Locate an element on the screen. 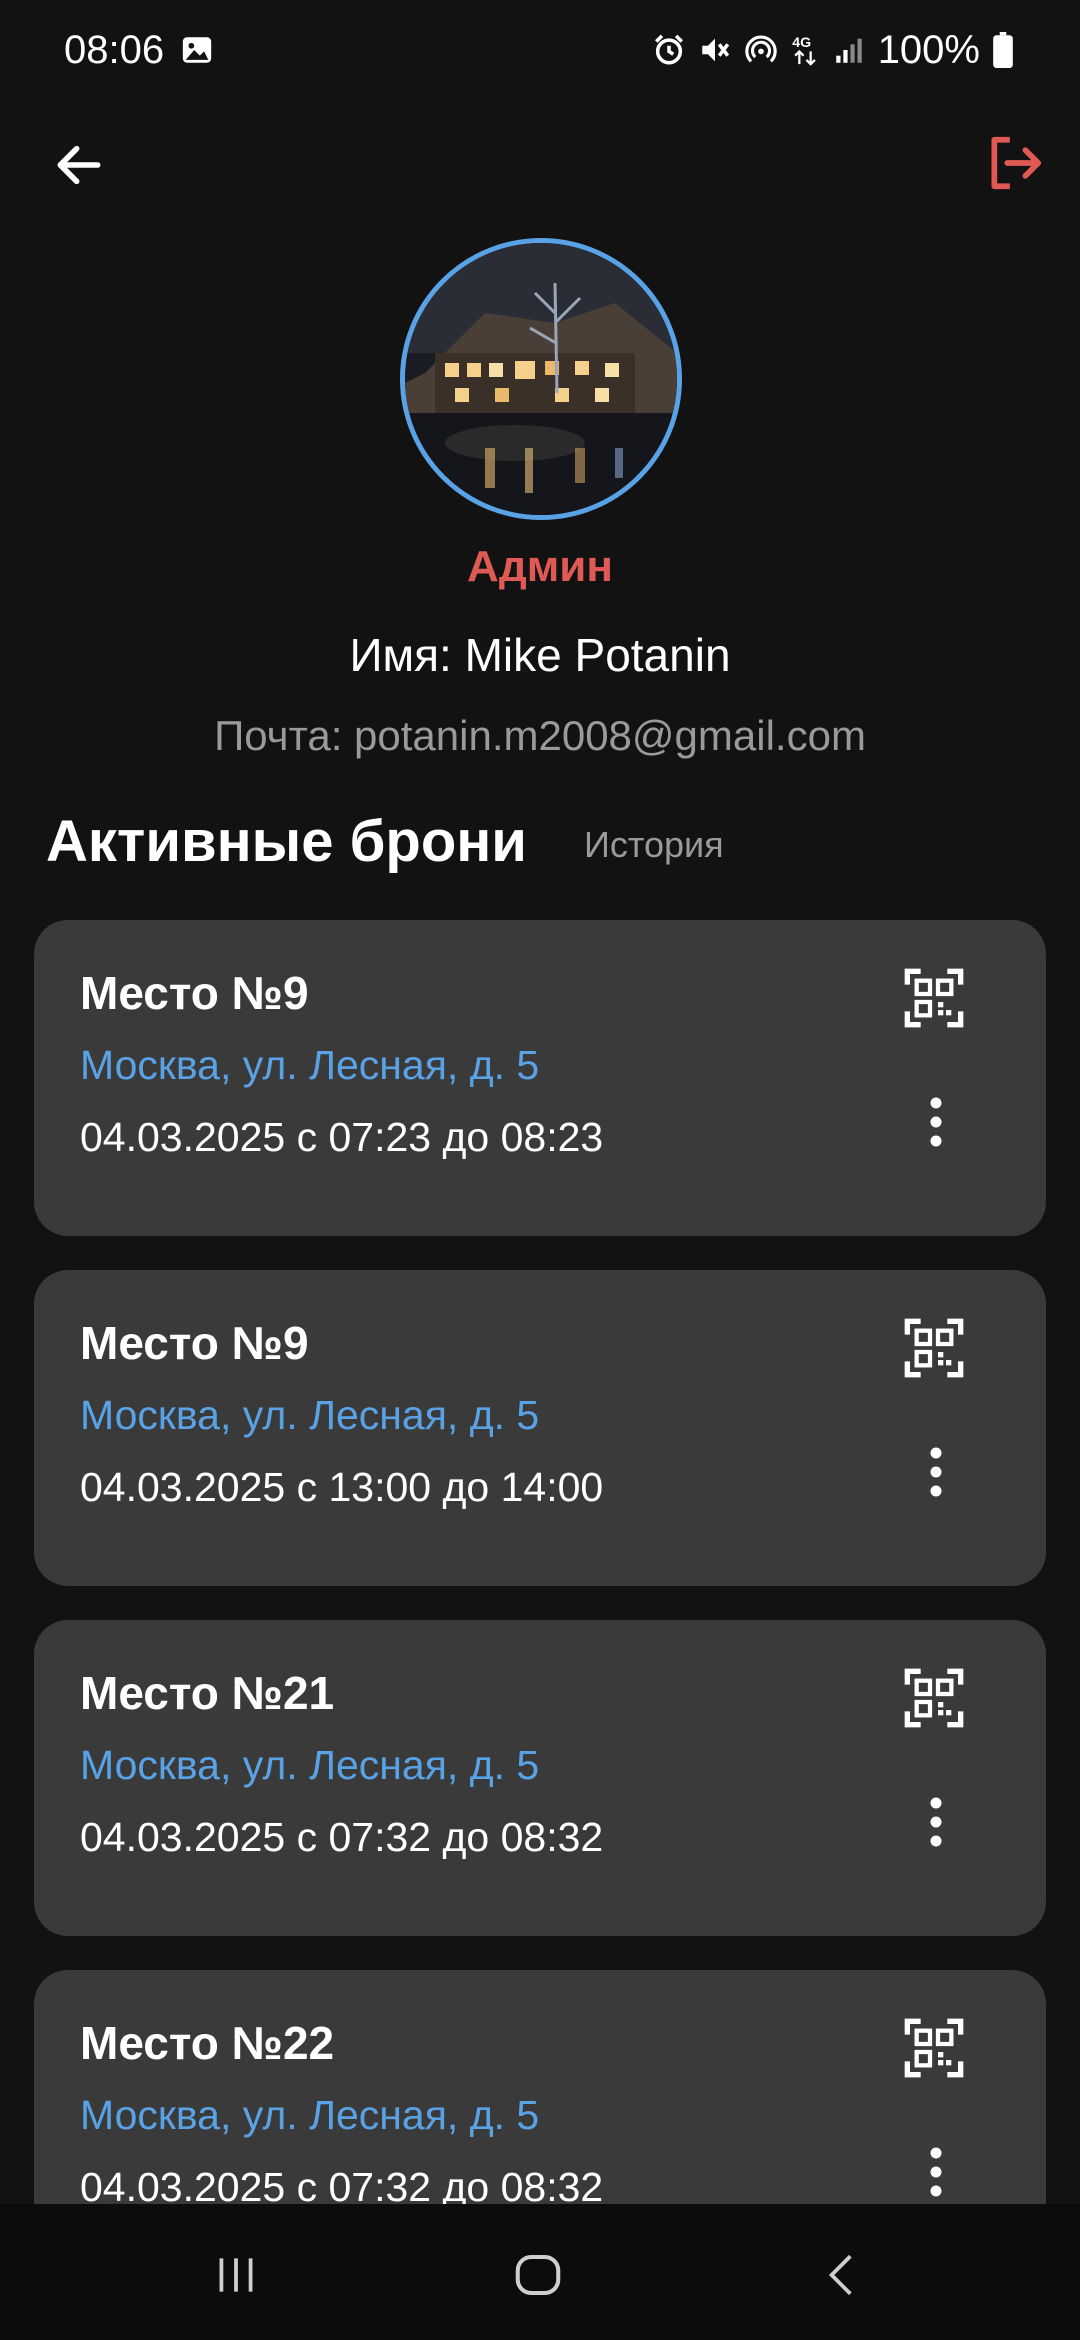 The image size is (1080, 2340). booking-place: Место №21 is located at coordinates (207, 1693).